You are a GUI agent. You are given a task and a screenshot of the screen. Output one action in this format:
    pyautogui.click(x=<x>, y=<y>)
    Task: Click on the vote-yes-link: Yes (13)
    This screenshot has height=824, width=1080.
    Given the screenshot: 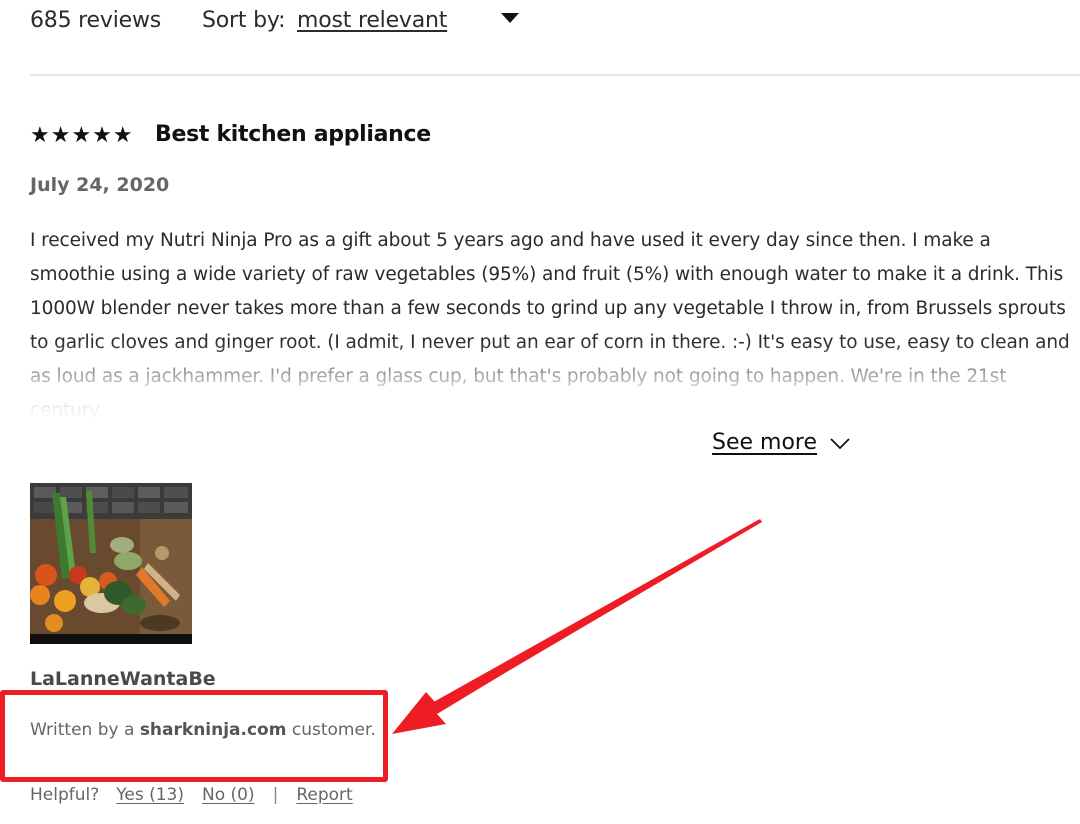 What is the action you would take?
    pyautogui.click(x=150, y=795)
    